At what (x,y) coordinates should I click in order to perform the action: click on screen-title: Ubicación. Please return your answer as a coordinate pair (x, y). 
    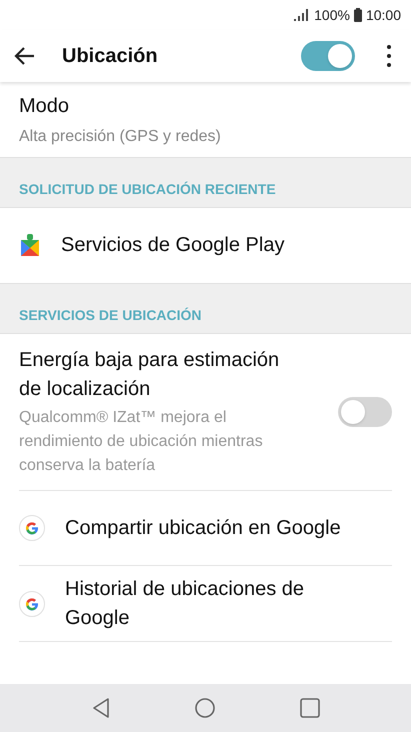
    Looking at the image, I should click on (110, 56).